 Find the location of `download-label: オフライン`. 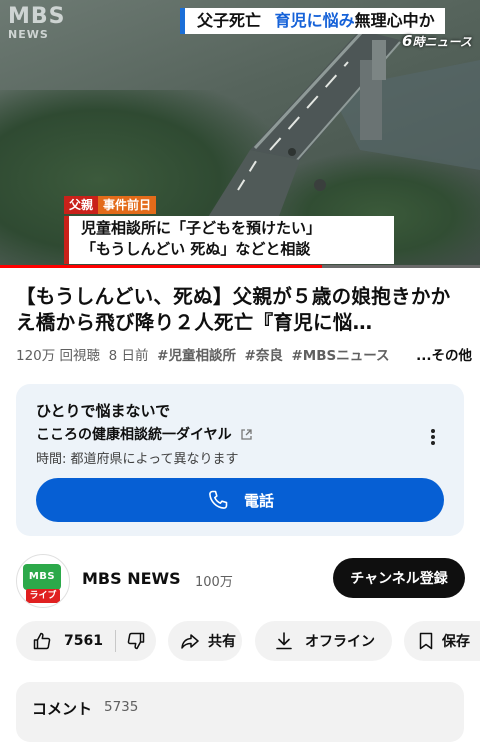

download-label: オフライン is located at coordinates (340, 642).